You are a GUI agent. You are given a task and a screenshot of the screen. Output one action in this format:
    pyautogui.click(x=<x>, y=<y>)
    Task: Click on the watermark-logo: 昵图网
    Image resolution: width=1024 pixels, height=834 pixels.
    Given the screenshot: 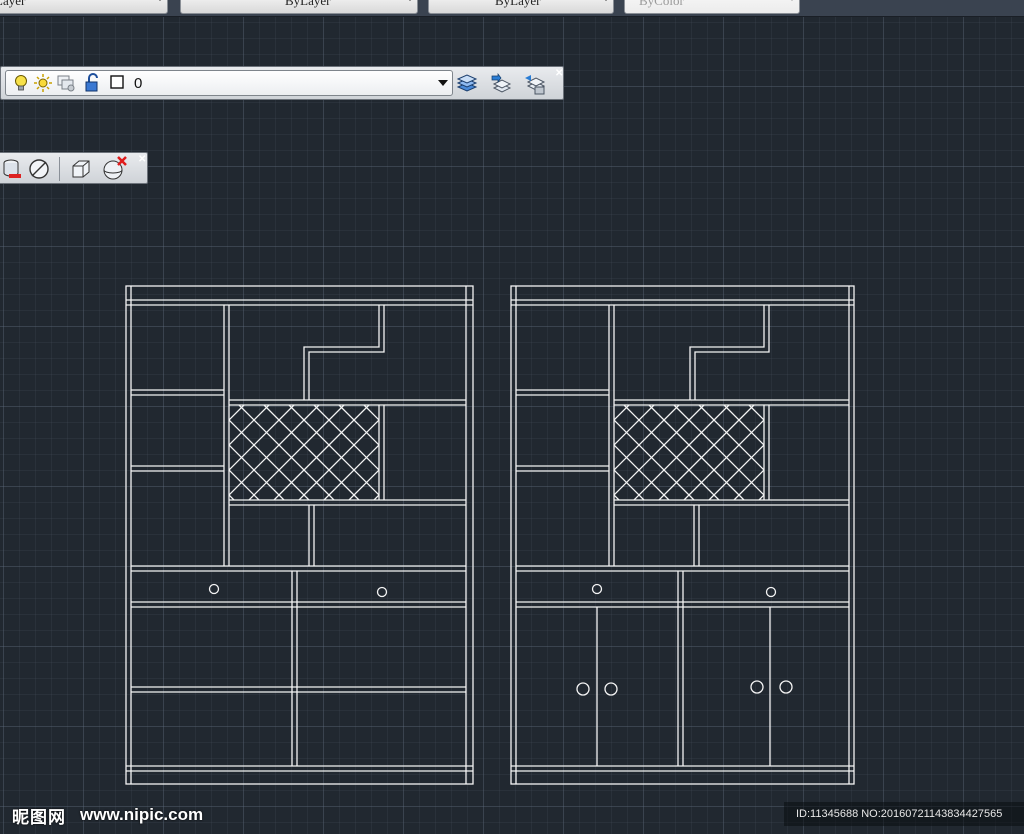 What is the action you would take?
    pyautogui.click(x=39, y=818)
    